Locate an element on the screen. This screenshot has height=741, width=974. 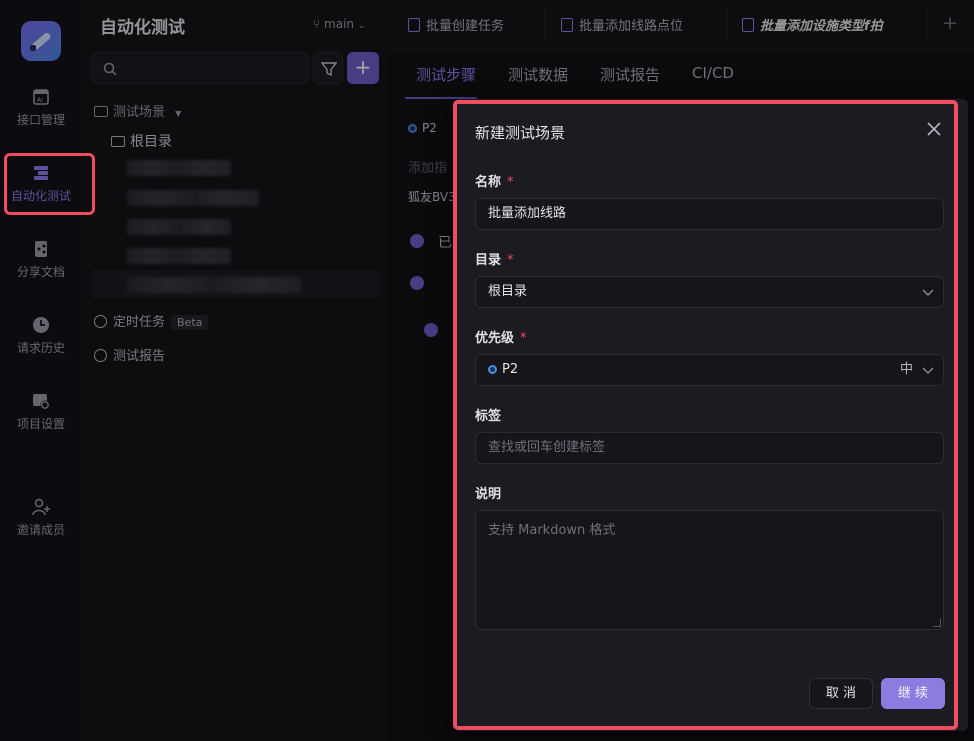
resize-handle is located at coordinates (937, 623).